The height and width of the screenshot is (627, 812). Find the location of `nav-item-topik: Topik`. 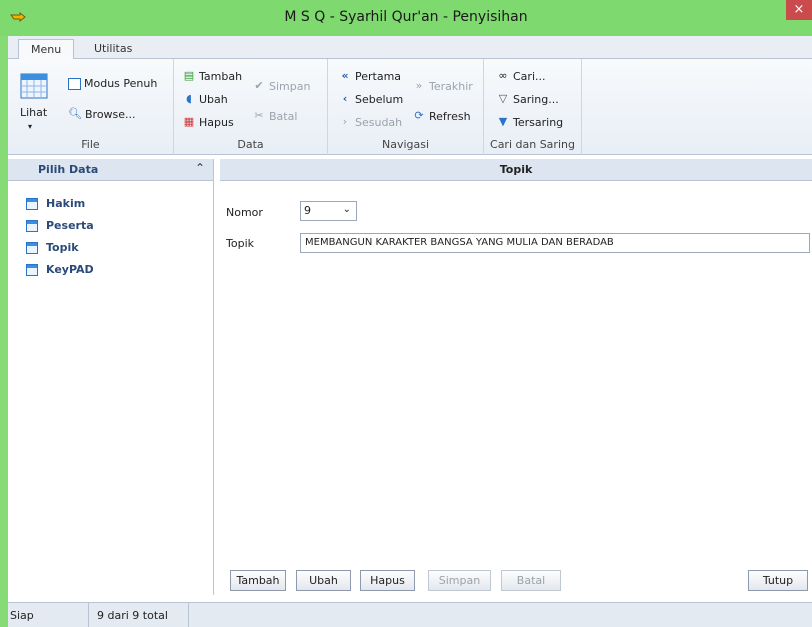

nav-item-topik: Topik is located at coordinates (52, 247).